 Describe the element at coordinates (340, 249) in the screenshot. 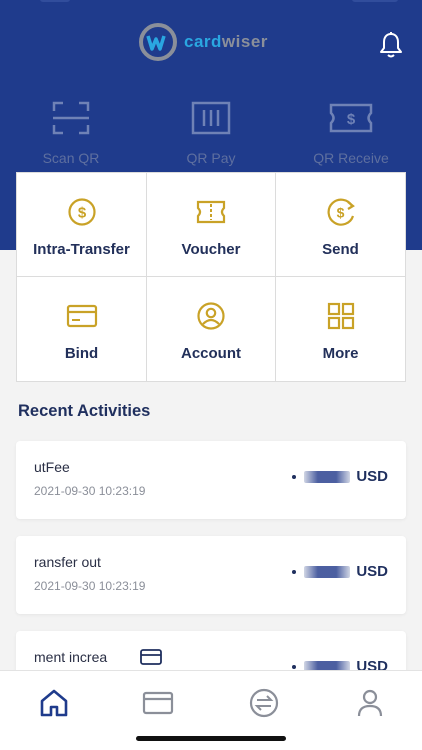

I see `service-label: Send` at that location.